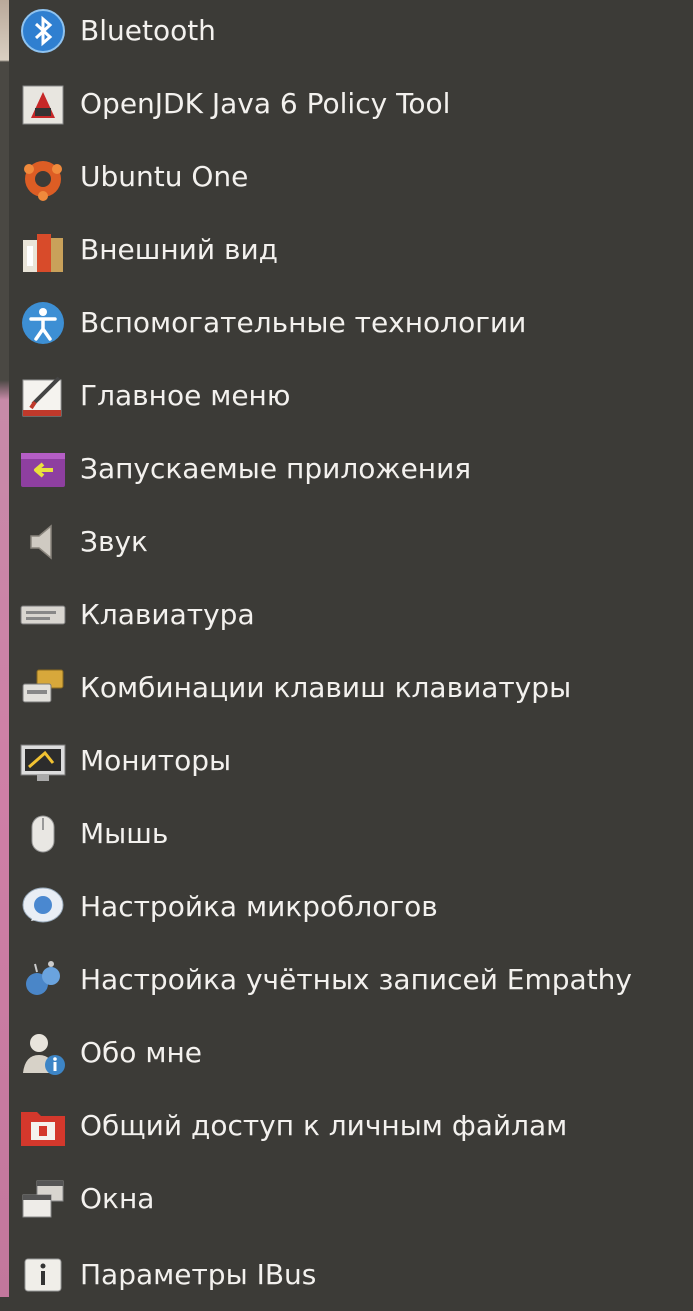  What do you see at coordinates (303, 322) in the screenshot?
I see `menu-item-label: Вспомогательные технологии` at bounding box center [303, 322].